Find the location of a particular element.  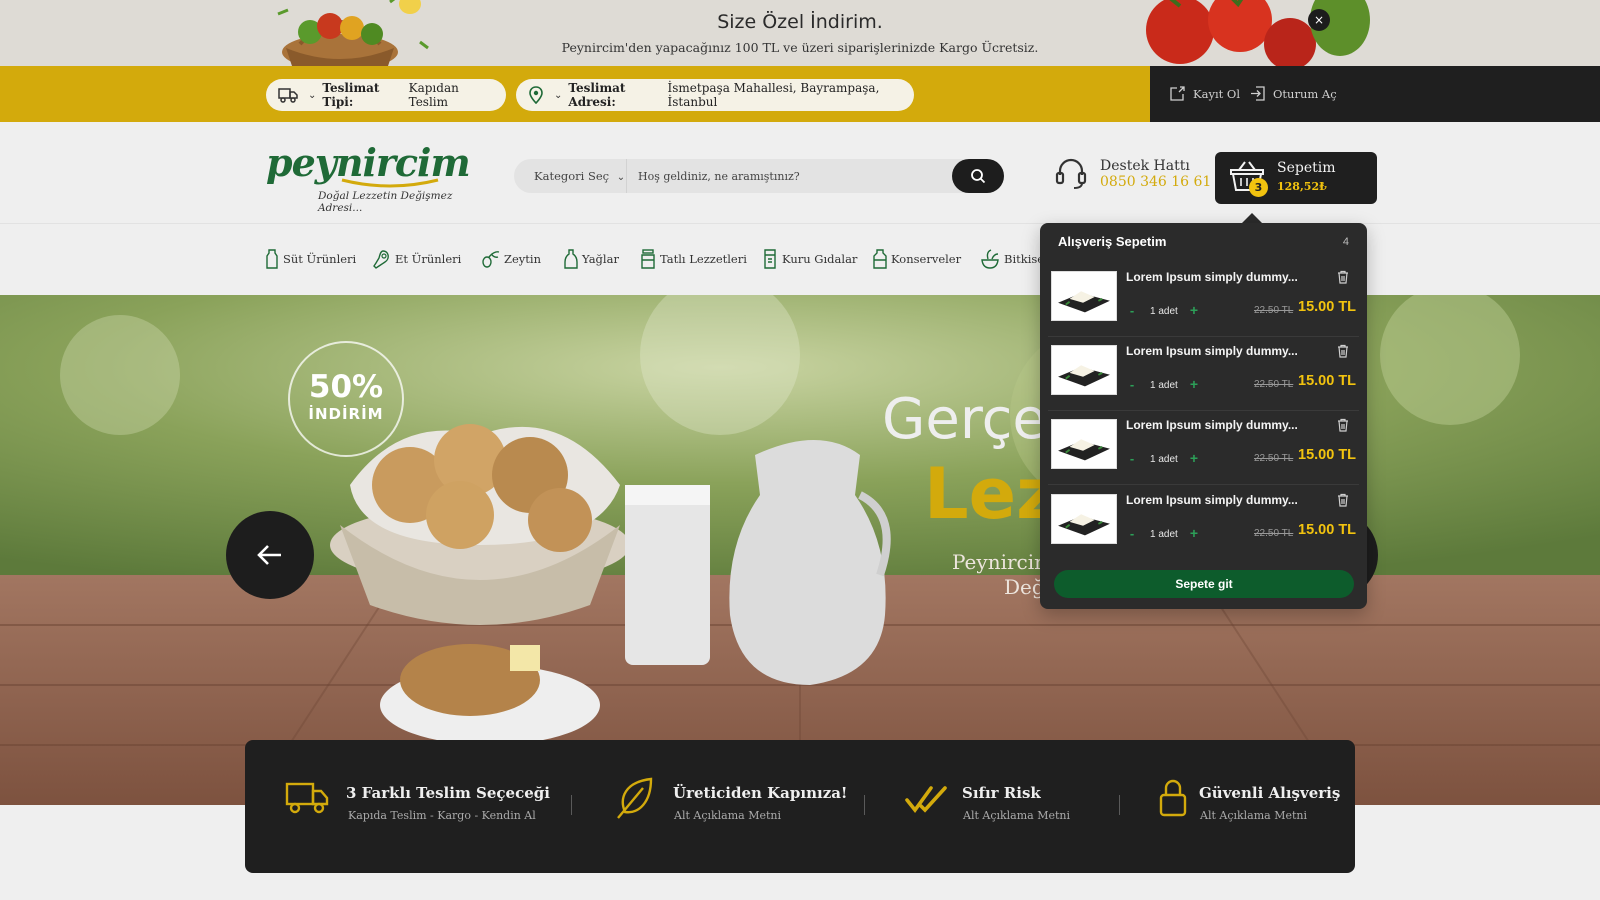

olive-icon is located at coordinates (491, 259).